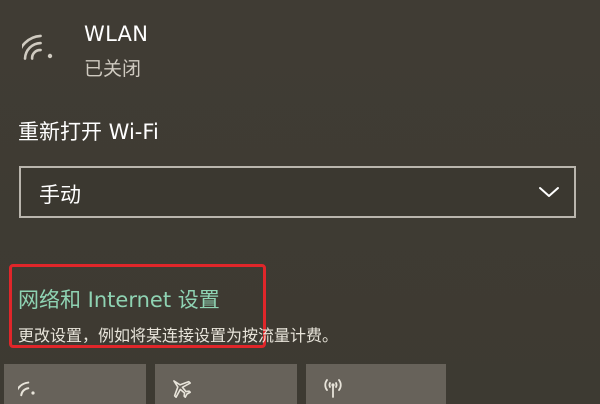  What do you see at coordinates (178, 335) in the screenshot?
I see `network-settings-description: 更改设置，例如将某连接设置为按流量计费。` at bounding box center [178, 335].